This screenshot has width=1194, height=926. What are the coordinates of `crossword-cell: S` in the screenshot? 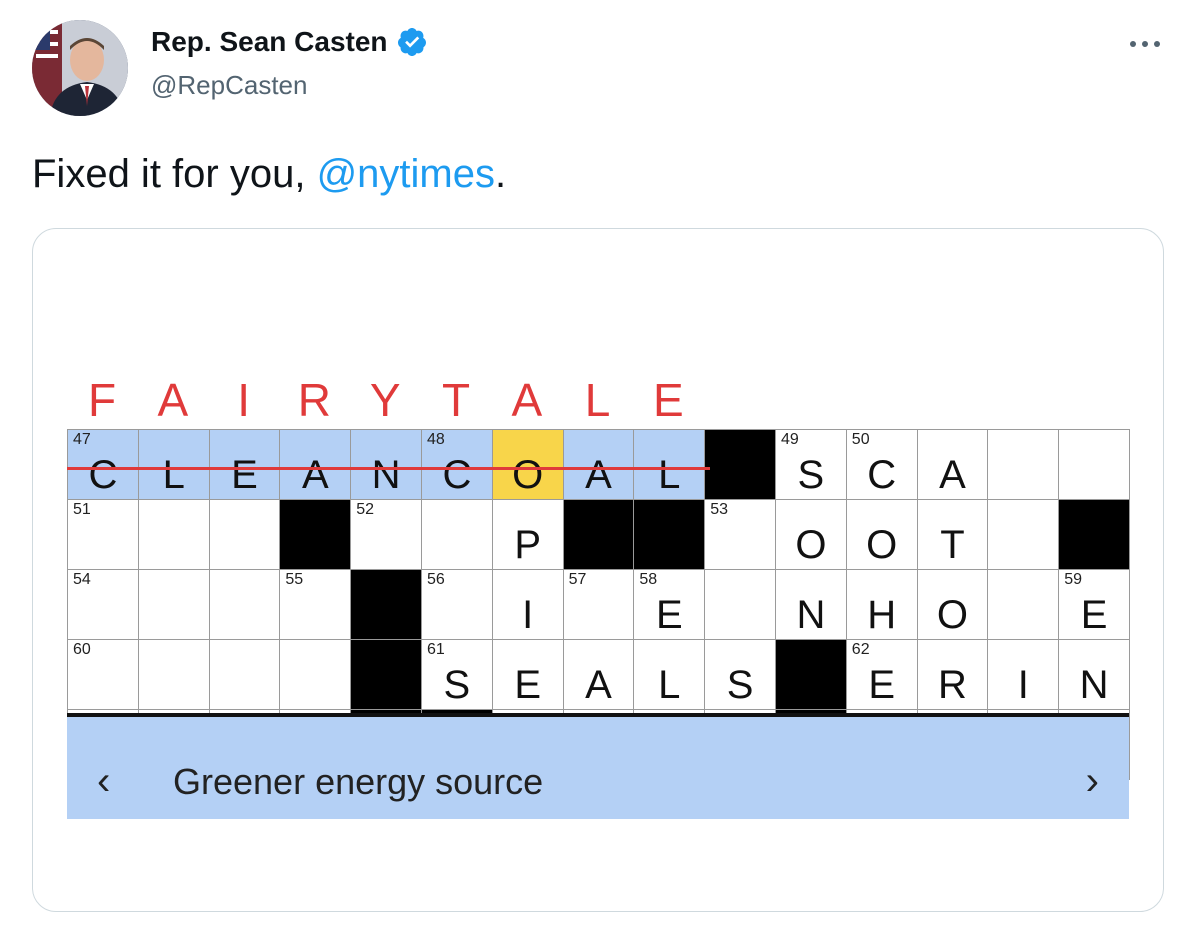 It's located at (740, 674).